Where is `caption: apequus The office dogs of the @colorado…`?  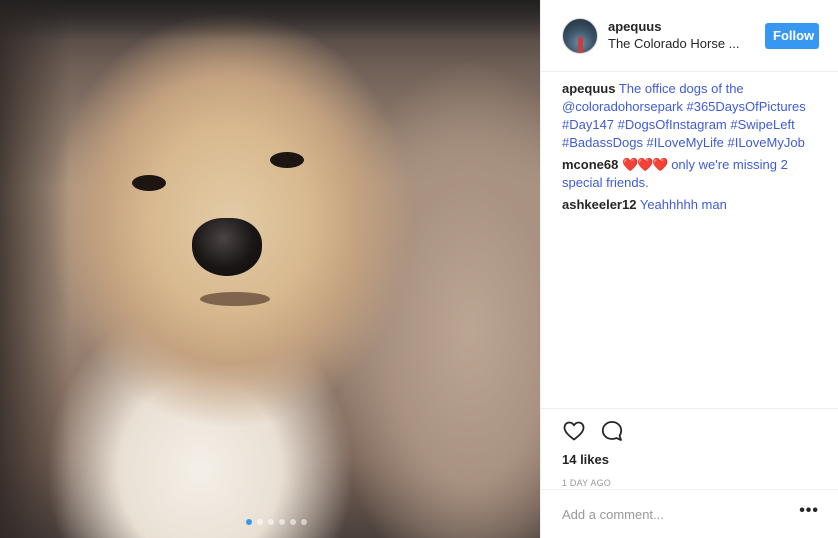 caption: apequus The office dogs of the @colorado… is located at coordinates (692, 116).